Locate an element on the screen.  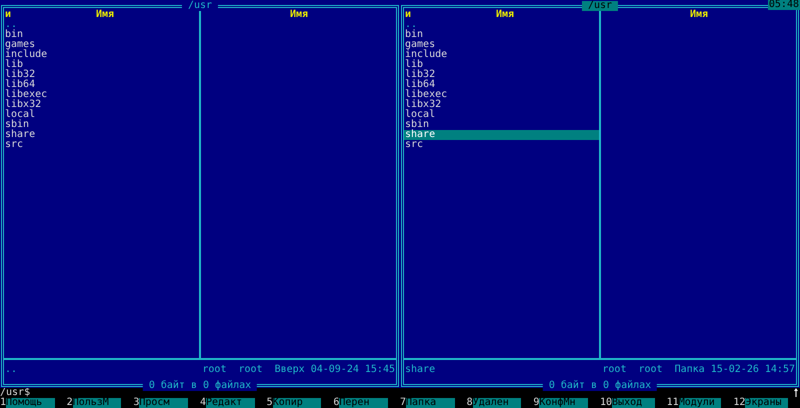
function-key: Выход is located at coordinates (633, 403).